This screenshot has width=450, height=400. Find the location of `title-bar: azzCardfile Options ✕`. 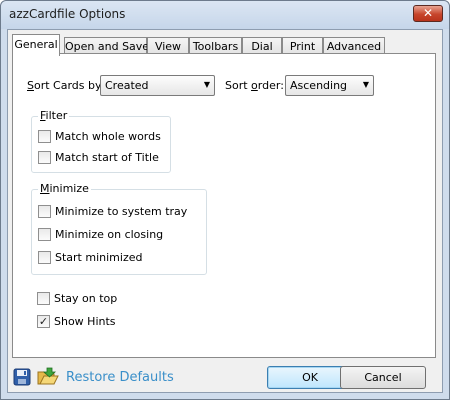

title-bar: azzCardfile Options ✕ is located at coordinates (225, 15).